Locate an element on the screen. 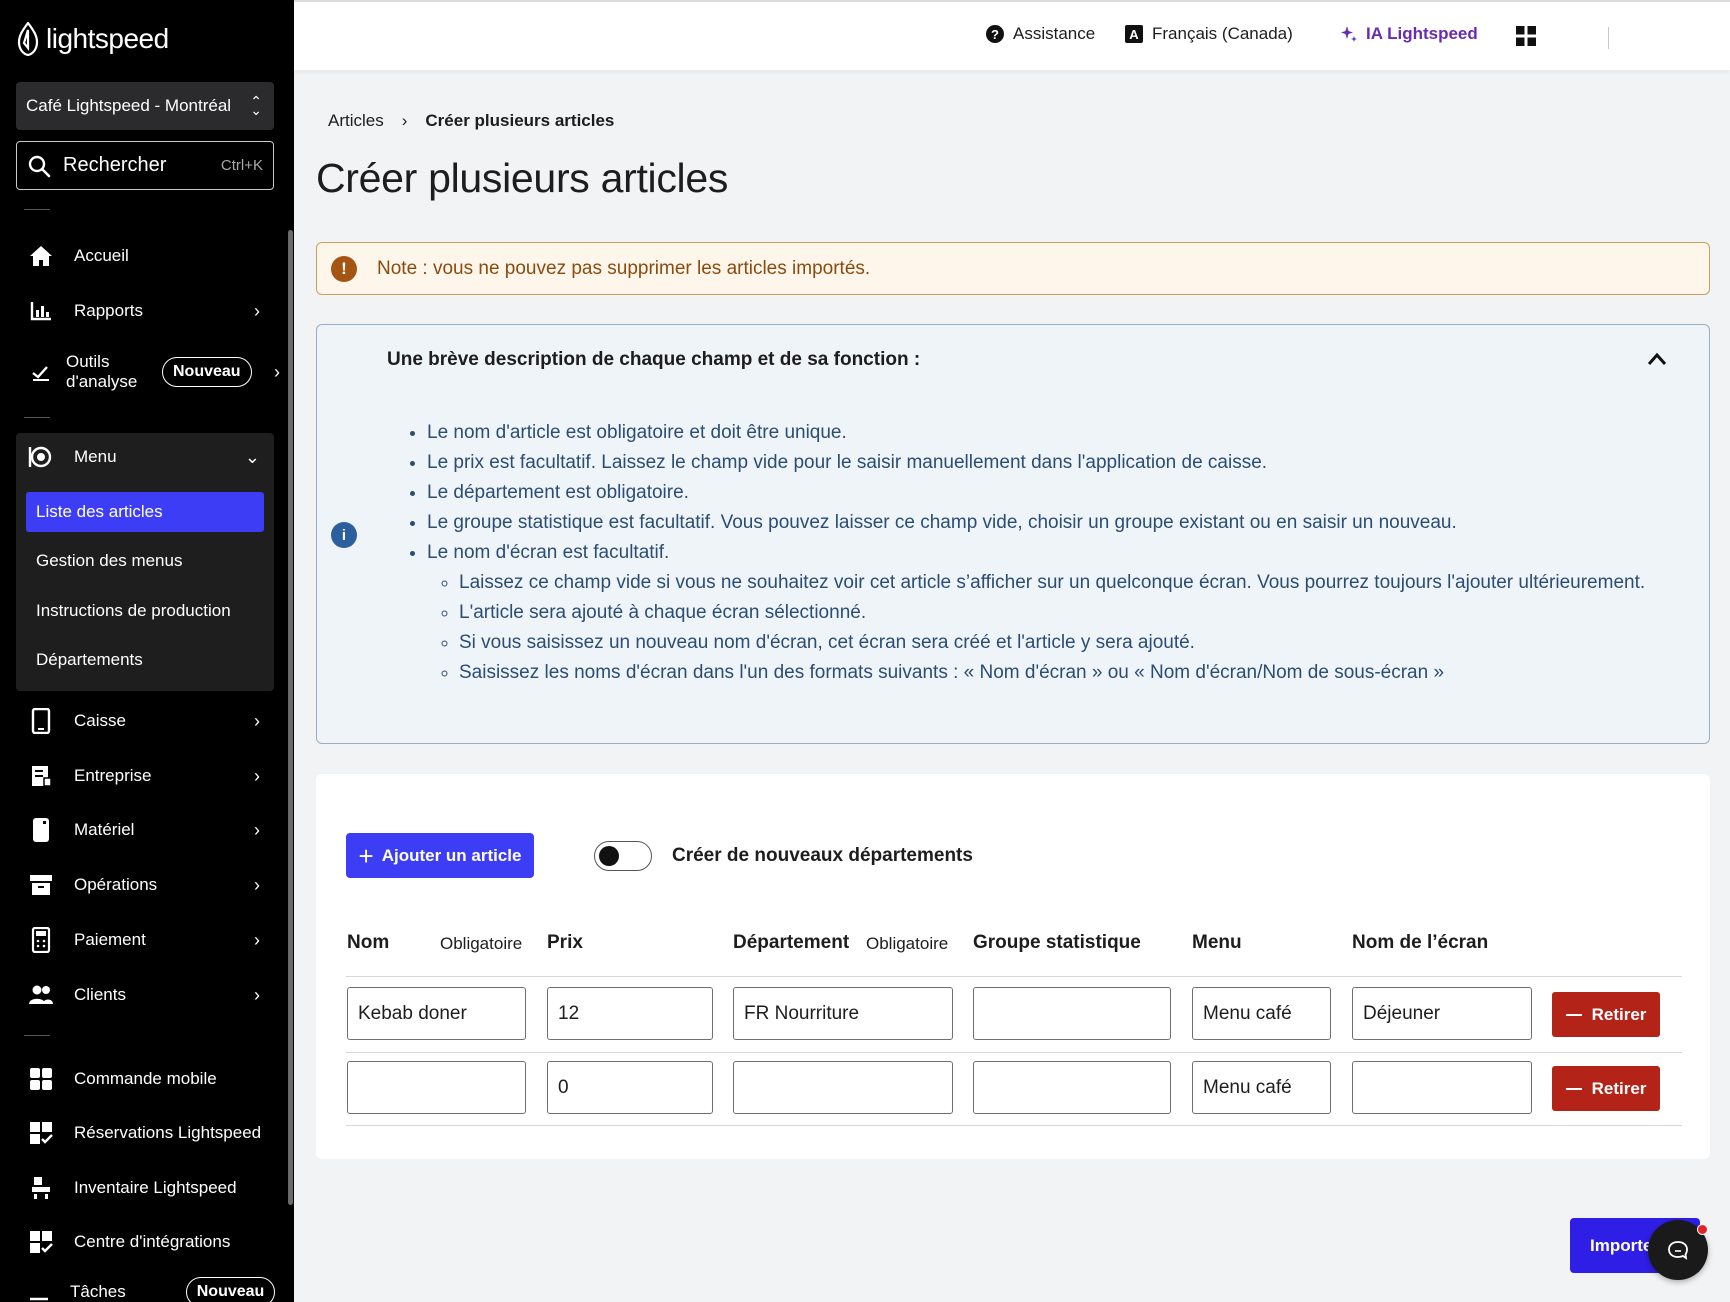 The width and height of the screenshot is (1730, 1302). search-shortcut: Ctrl+K is located at coordinates (241, 165).